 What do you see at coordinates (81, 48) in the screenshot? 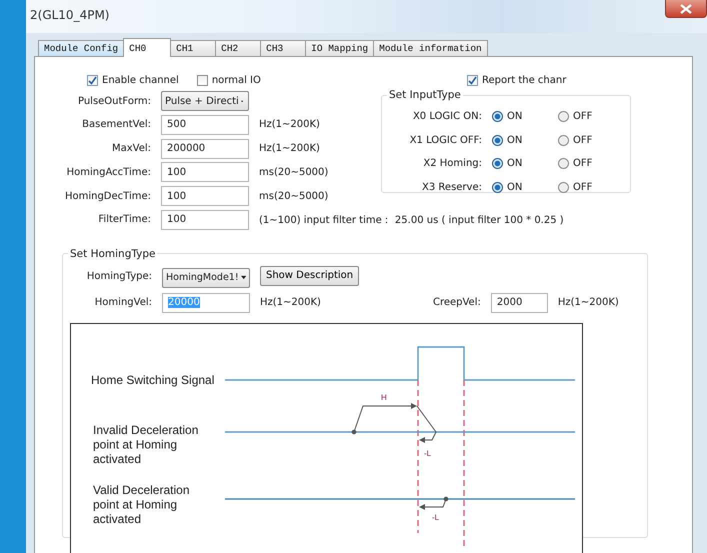
I see `tab: Module Config` at bounding box center [81, 48].